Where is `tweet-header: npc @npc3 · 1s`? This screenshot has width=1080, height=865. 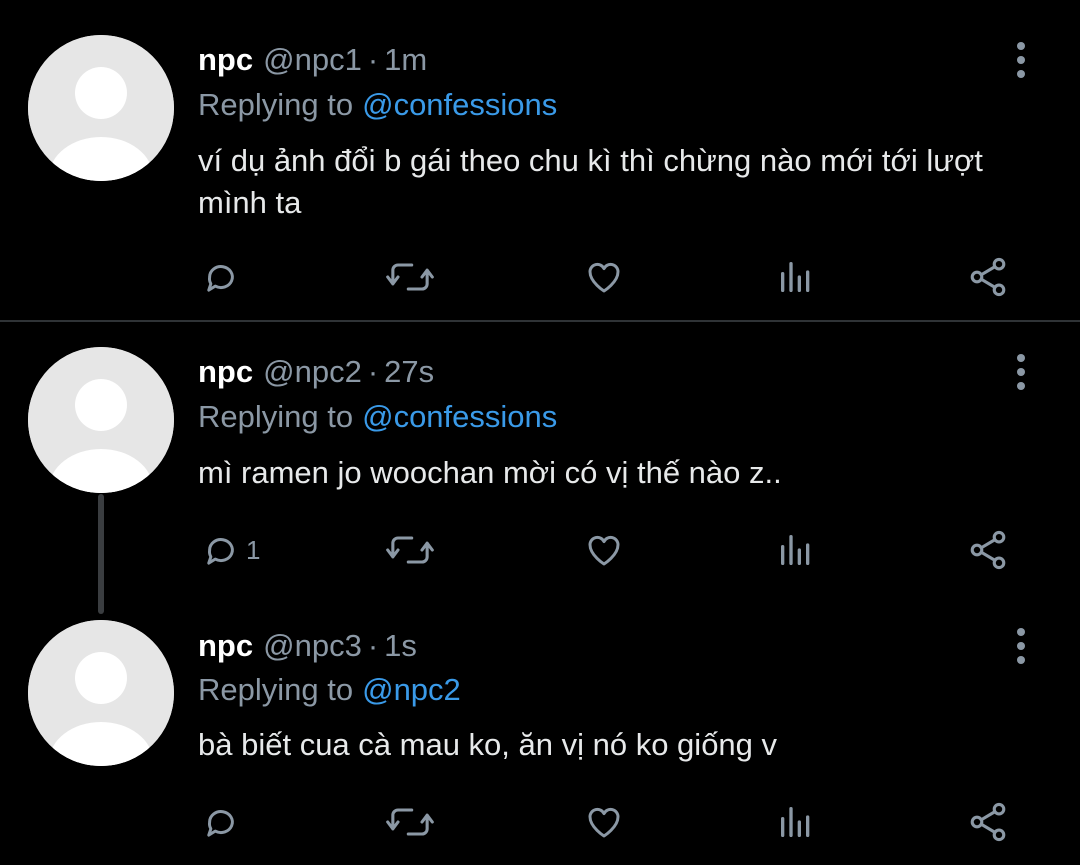
tweet-header: npc @npc3 · 1s is located at coordinates (307, 646).